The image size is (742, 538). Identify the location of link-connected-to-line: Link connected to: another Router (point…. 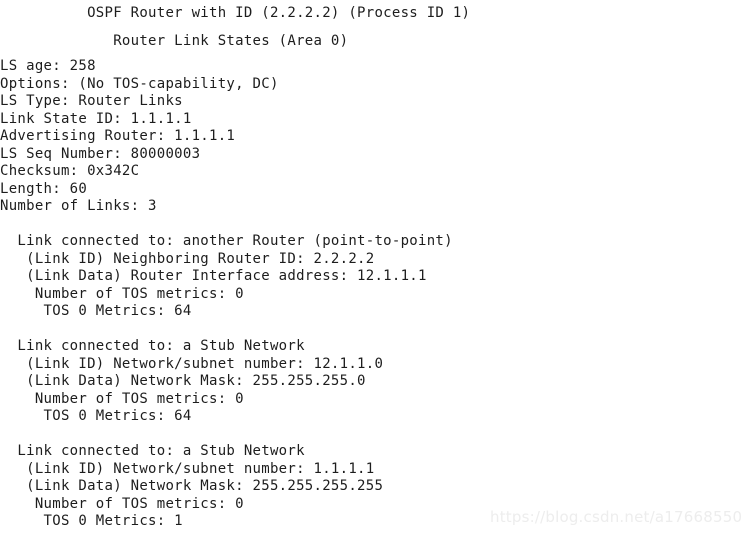
(226, 241).